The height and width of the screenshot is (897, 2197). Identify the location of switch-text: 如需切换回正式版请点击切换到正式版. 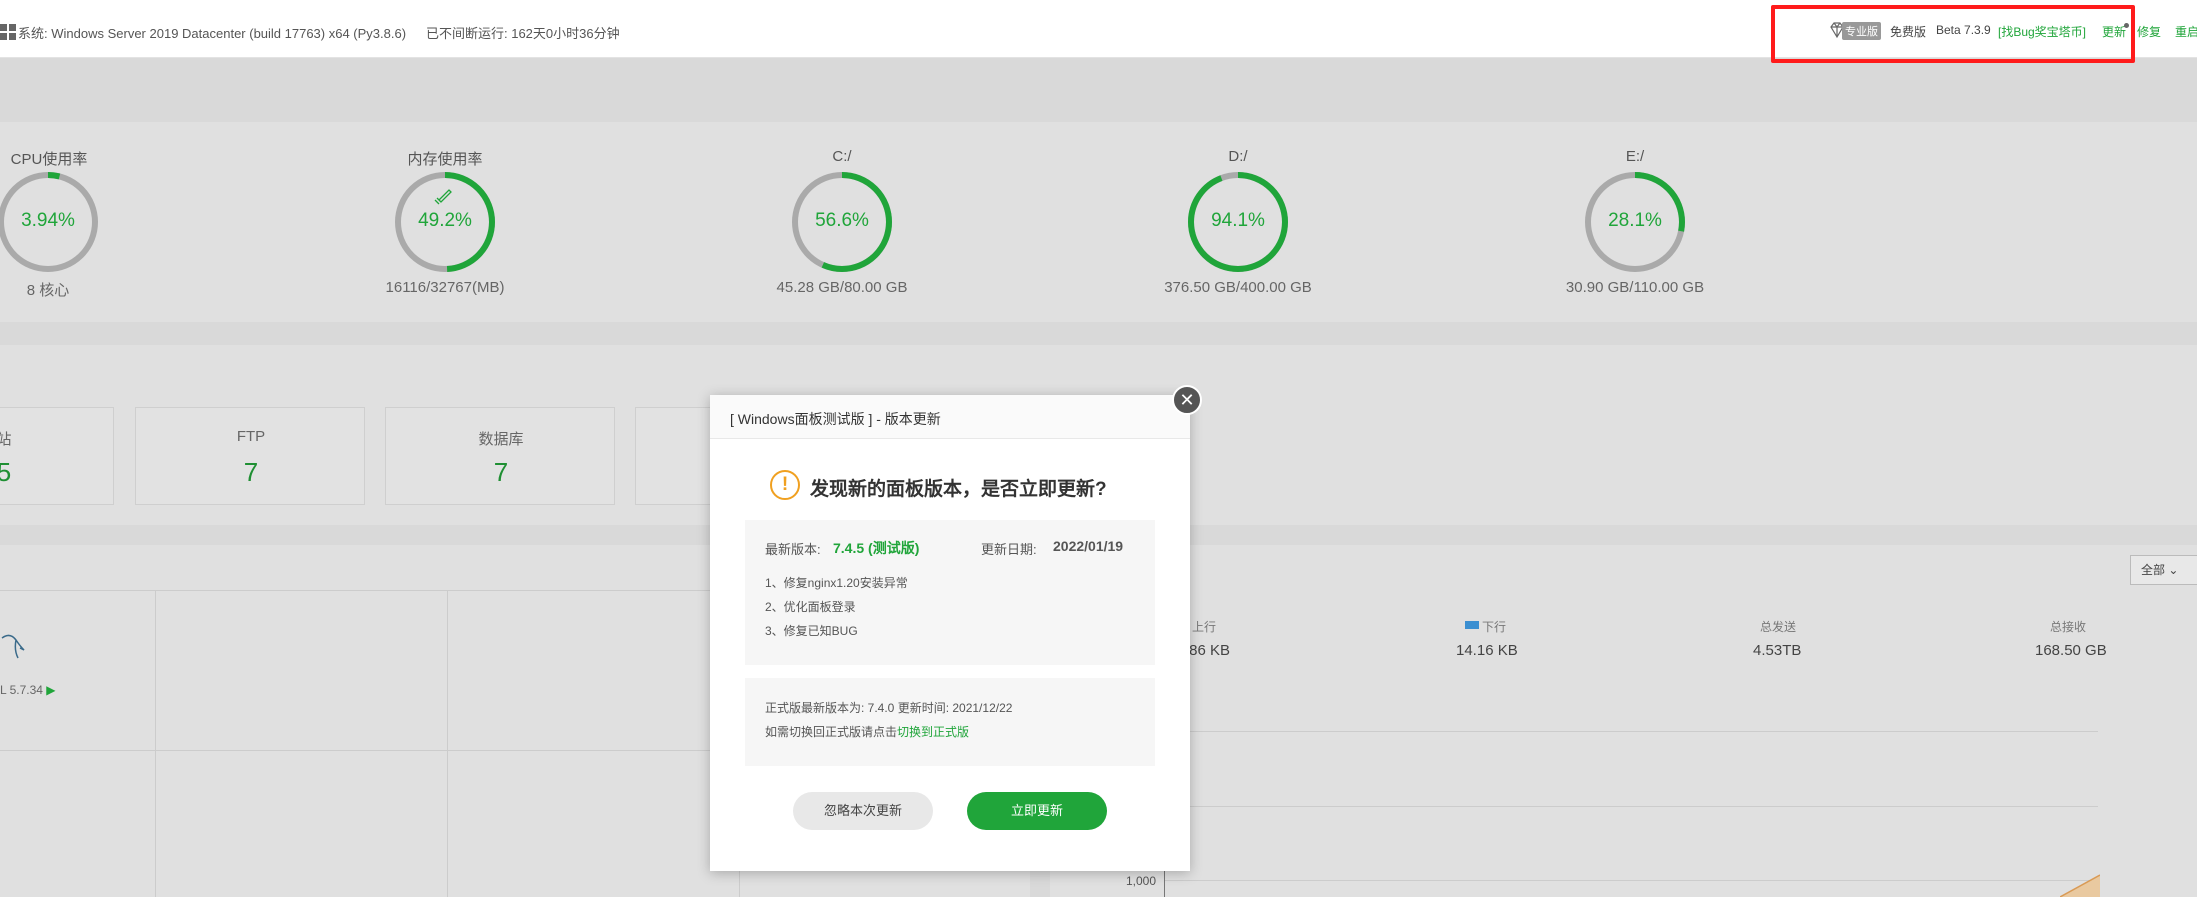
(867, 732).